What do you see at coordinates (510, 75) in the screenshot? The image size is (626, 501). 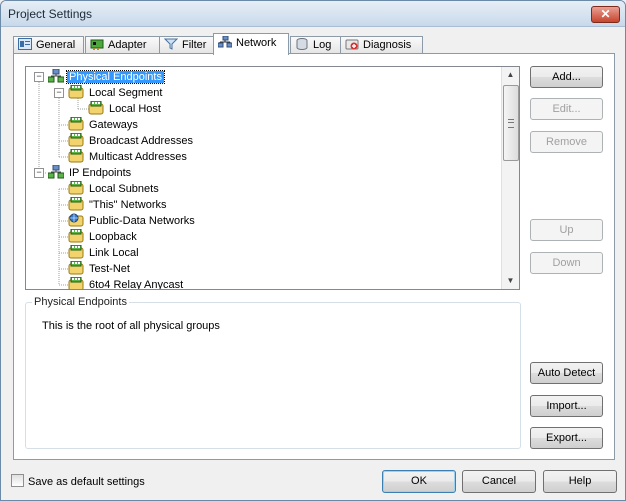 I see `scroll-up-arrow-icon: ▲` at bounding box center [510, 75].